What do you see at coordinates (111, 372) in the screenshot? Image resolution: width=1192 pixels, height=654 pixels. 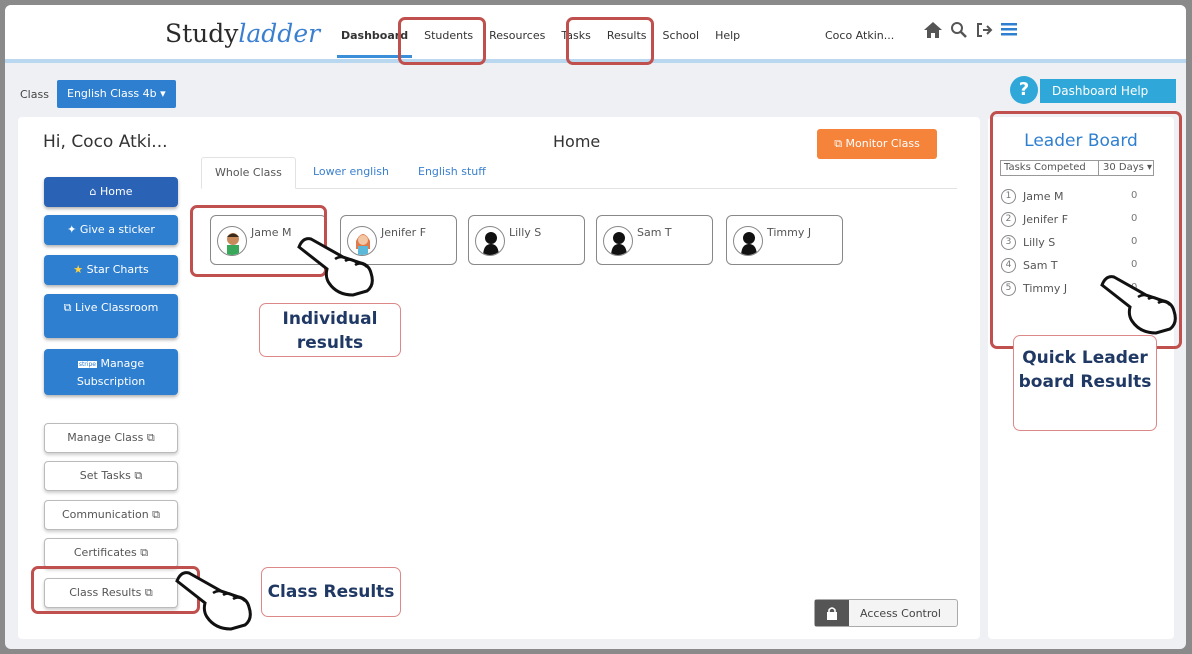 I see `manage-subscription-button: stripe Manage Subscription` at bounding box center [111, 372].